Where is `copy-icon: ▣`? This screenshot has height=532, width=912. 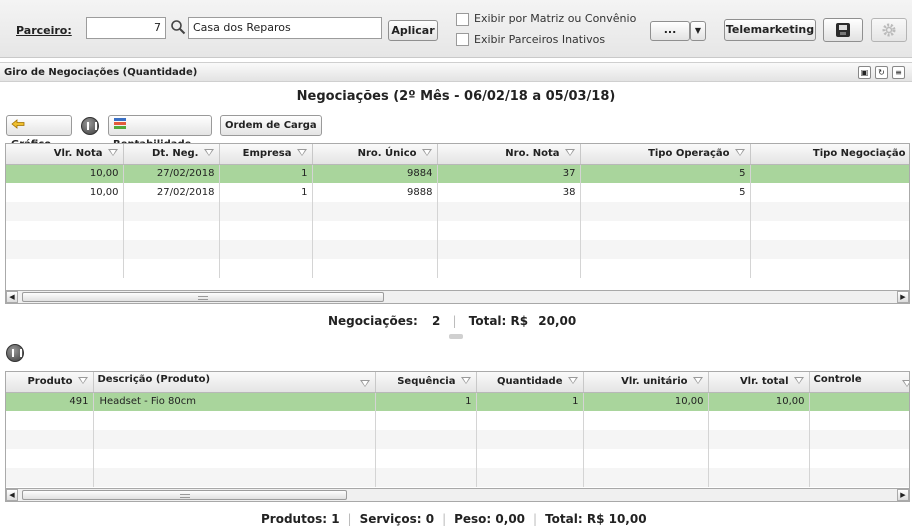
copy-icon: ▣ is located at coordinates (864, 72).